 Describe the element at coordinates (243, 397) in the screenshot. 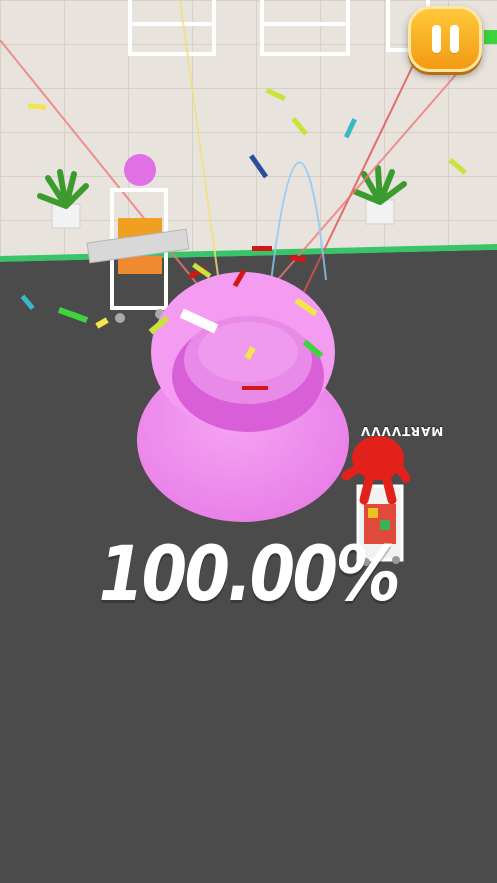

I see `pink-blob` at that location.